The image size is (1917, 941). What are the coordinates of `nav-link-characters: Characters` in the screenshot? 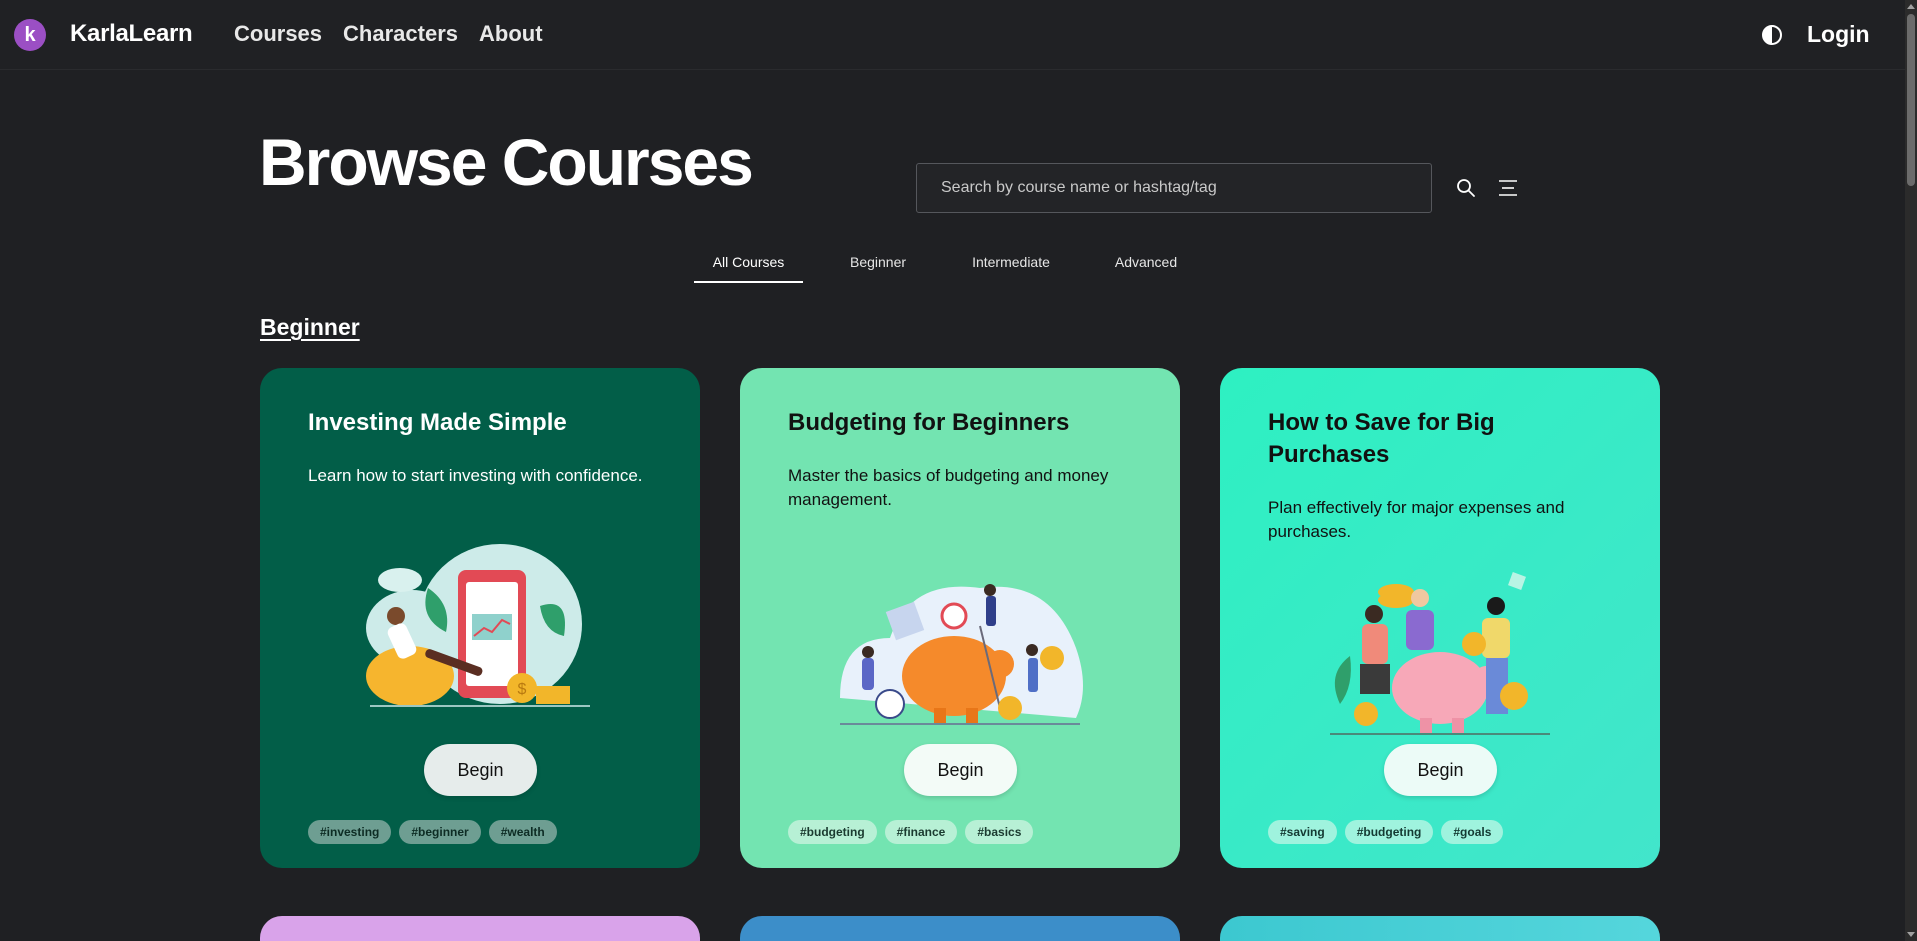 It's located at (400, 34).